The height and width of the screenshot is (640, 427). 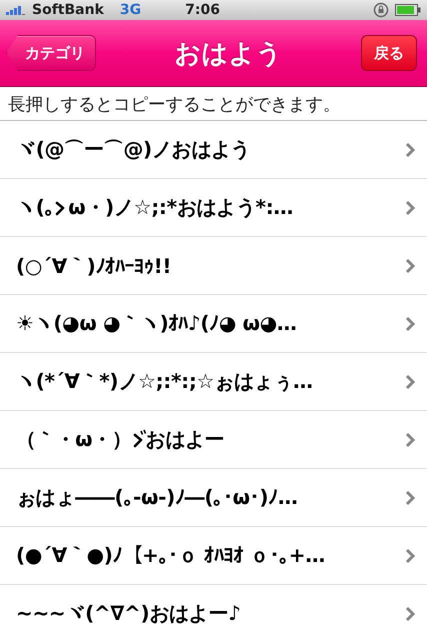 I want to click on kaomoji-text: （｀・ω・）, so click(x=74, y=439).